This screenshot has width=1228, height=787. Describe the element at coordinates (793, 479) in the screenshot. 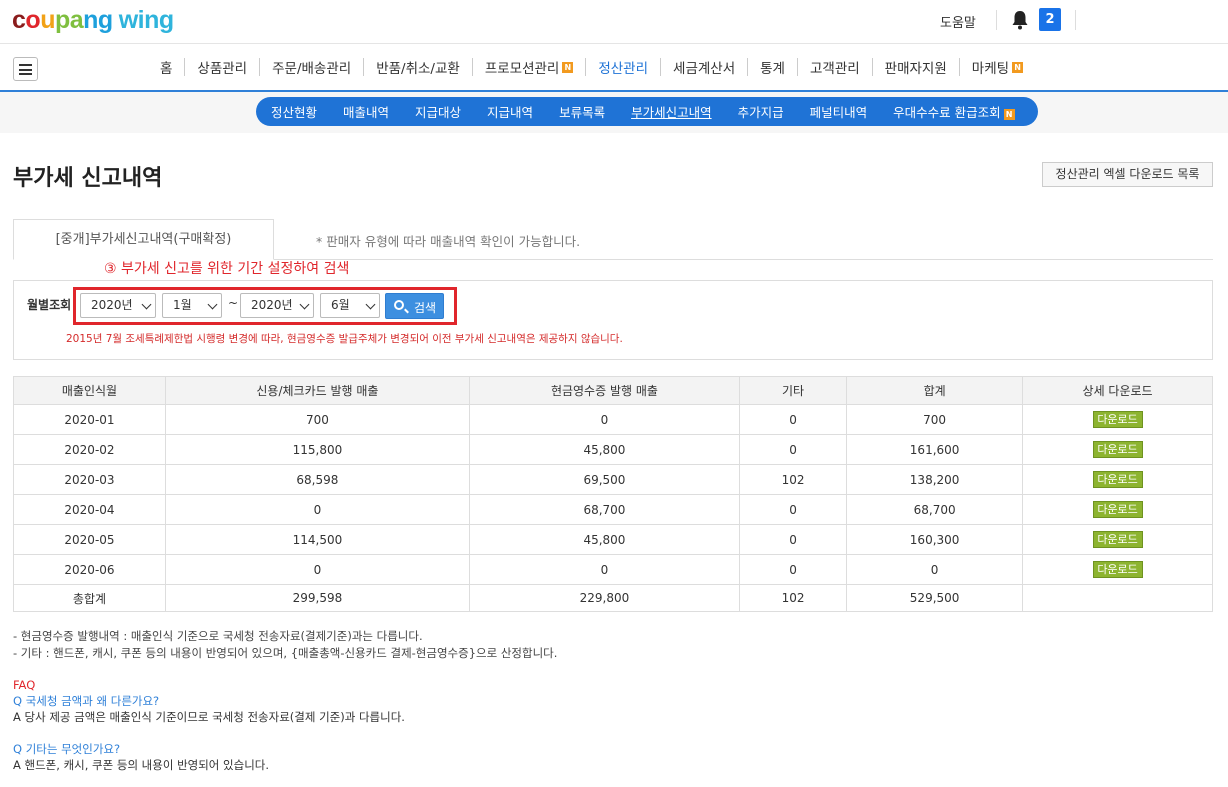

I see `cell-etc: 102` at that location.